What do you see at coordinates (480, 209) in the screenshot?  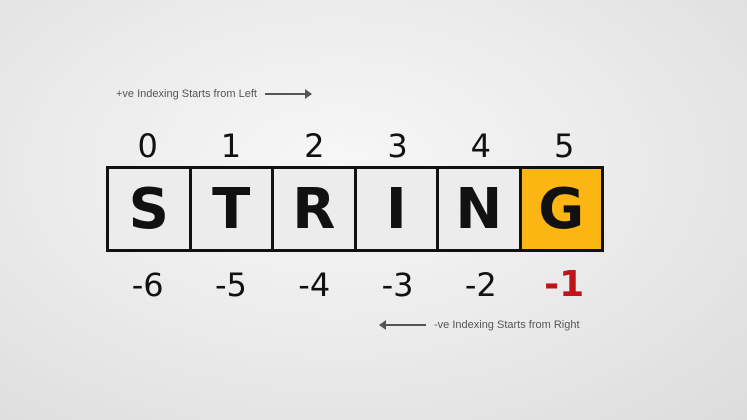 I see `character-cell: N` at bounding box center [480, 209].